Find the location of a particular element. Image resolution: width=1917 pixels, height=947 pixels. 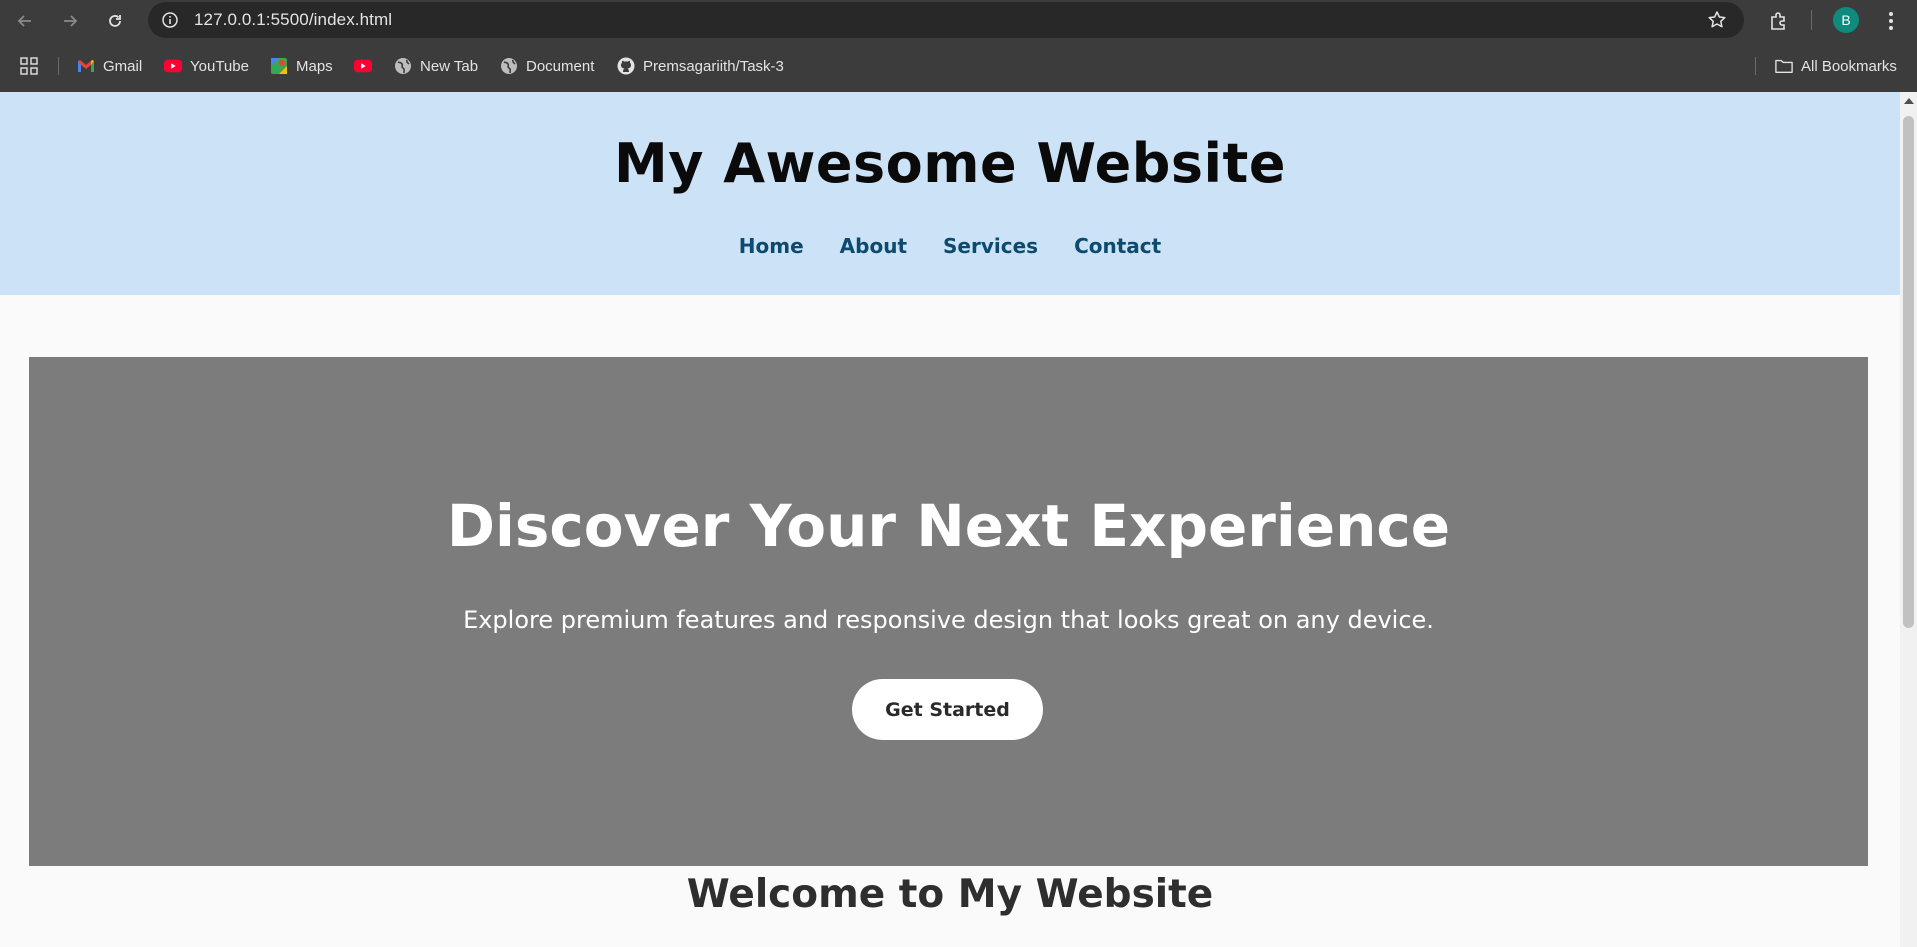

url-text: 127.0.0.1:5500/index.html is located at coordinates (293, 20).